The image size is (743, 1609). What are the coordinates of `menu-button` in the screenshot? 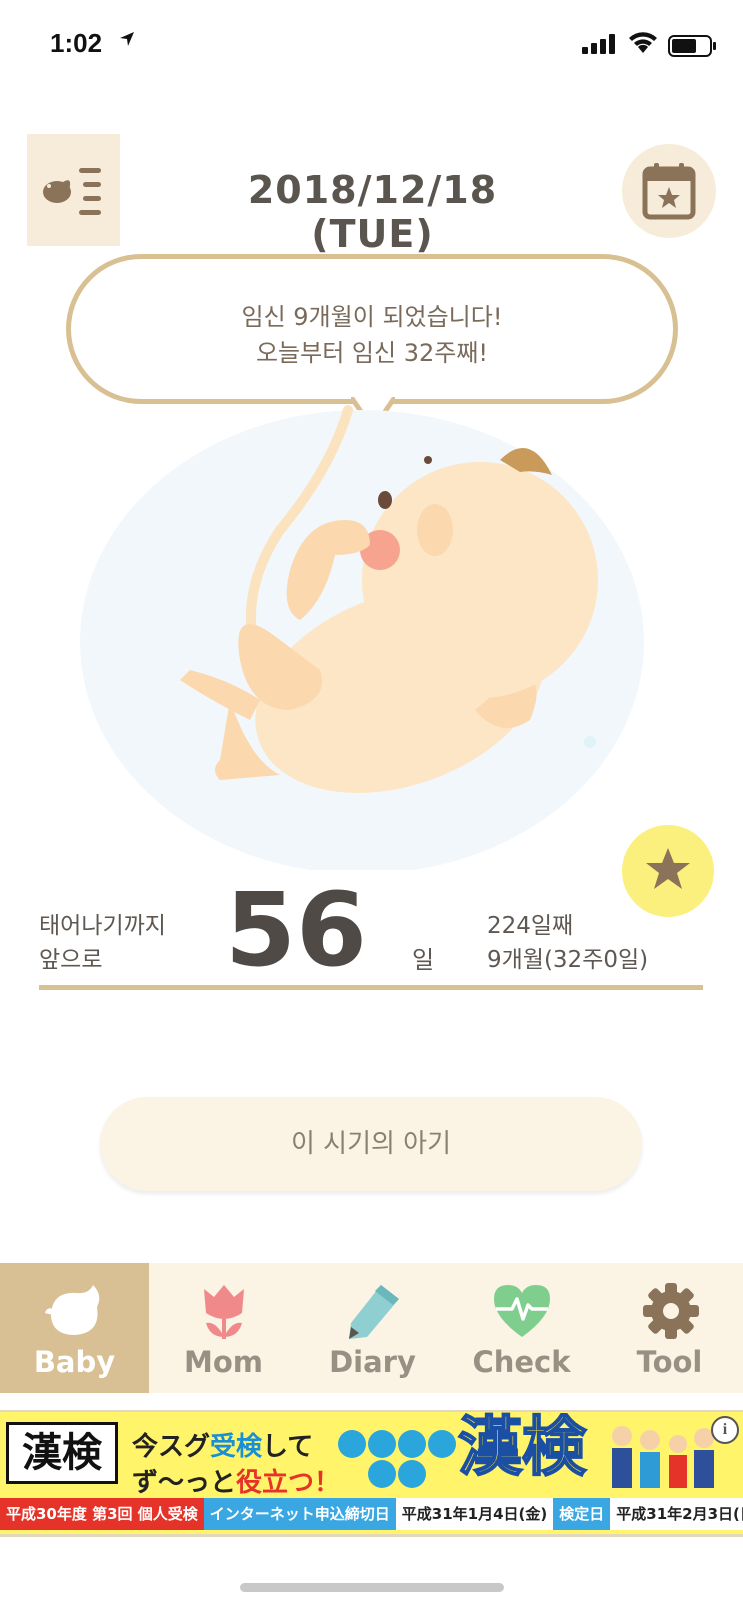 It's located at (73, 190).